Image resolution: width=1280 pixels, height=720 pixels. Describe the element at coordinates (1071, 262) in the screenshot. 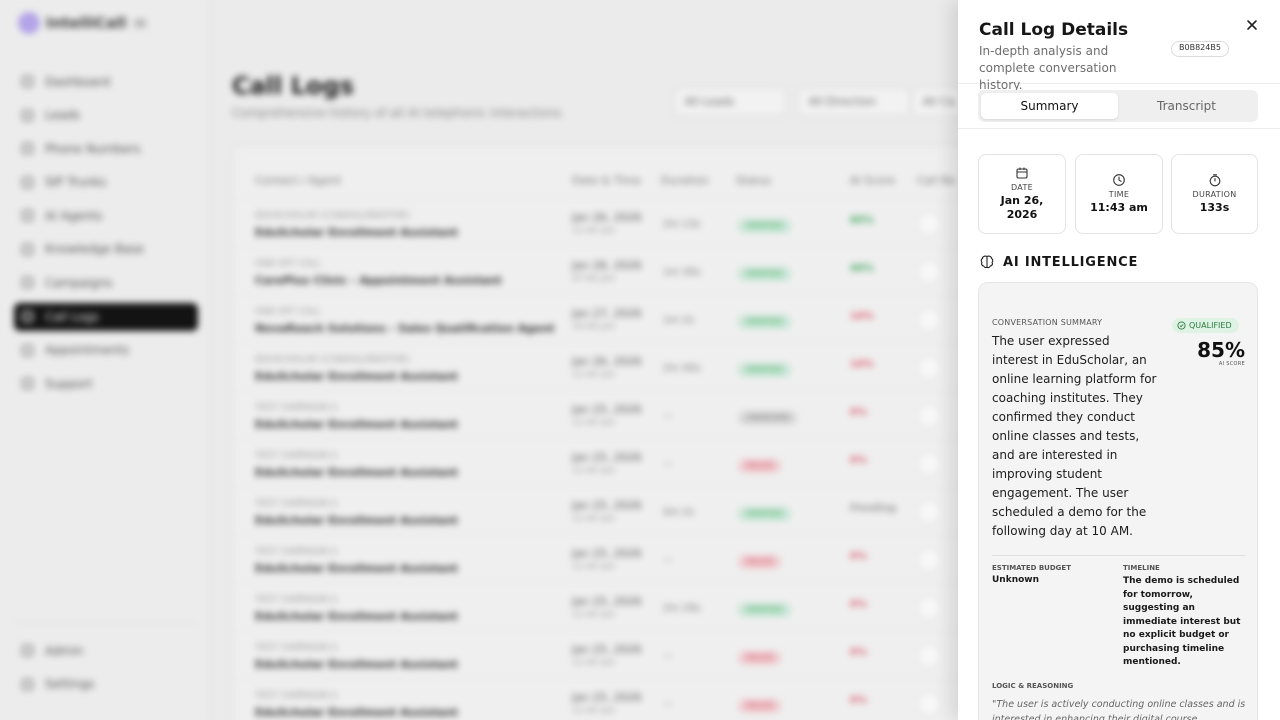

I see `ai-intelligence-title: AI INTELLIGENCE` at that location.